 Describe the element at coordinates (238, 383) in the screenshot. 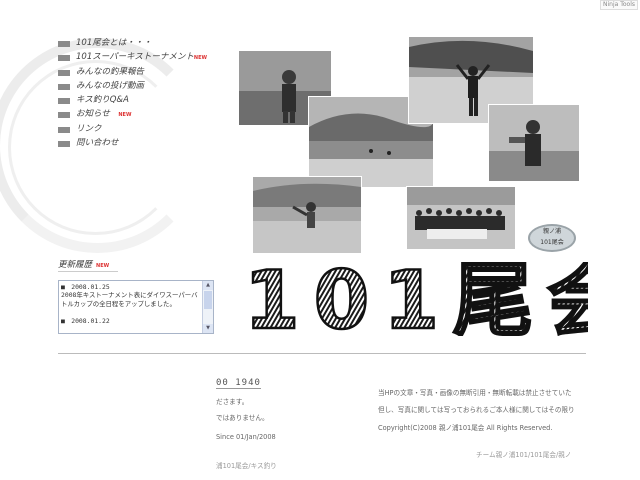

I see `access-counter: 00 1940` at that location.